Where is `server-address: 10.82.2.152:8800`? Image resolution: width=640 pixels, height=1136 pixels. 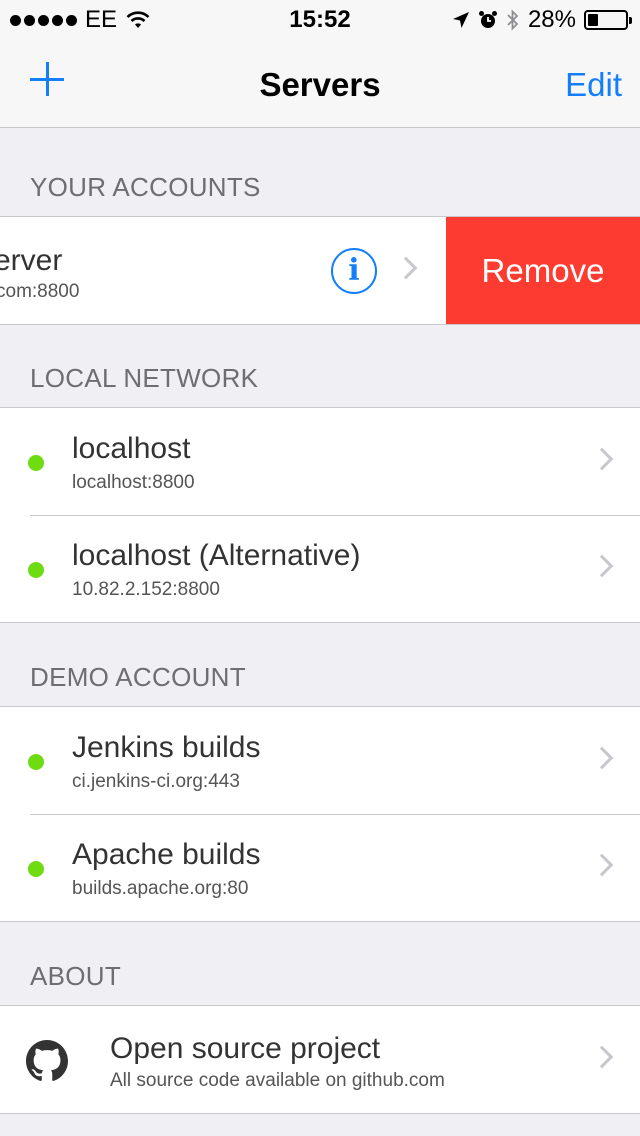
server-address: 10.82.2.152:8800 is located at coordinates (146, 589).